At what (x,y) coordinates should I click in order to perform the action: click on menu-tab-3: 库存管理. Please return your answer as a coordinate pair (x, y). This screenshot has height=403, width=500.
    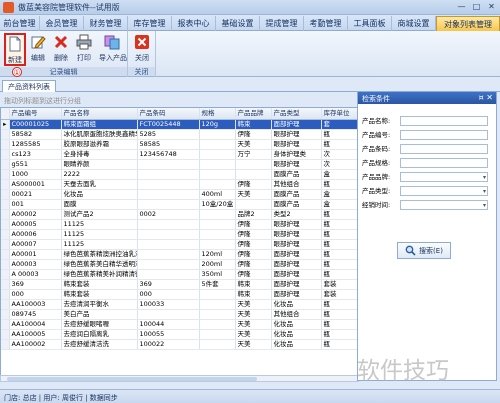
    Looking at the image, I should click on (150, 23).